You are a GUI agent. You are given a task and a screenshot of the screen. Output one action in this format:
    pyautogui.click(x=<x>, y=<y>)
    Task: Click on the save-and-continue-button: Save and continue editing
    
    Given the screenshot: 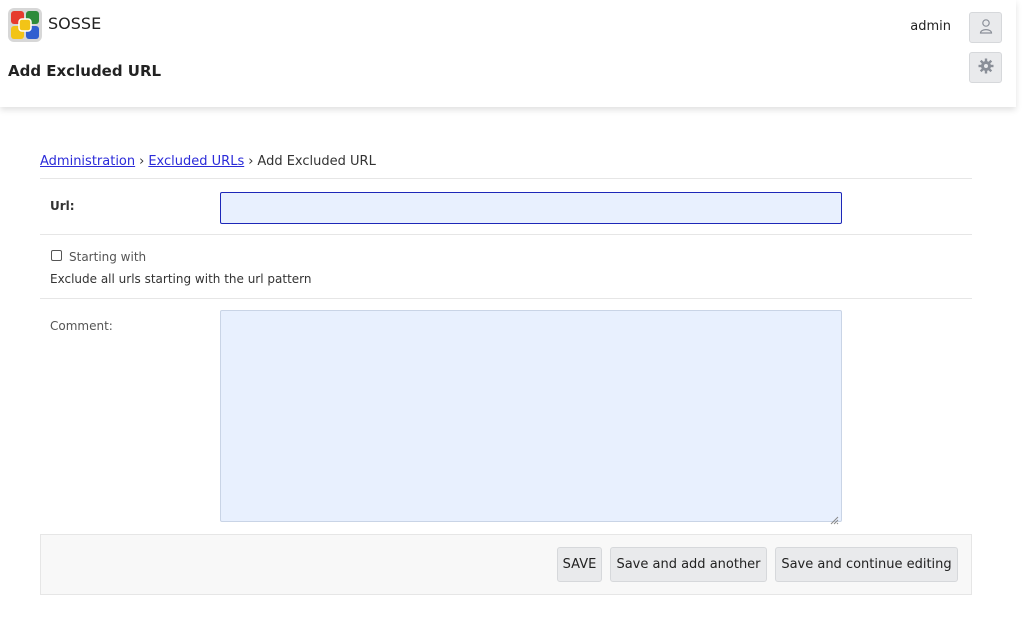 What is the action you would take?
    pyautogui.click(x=866, y=564)
    